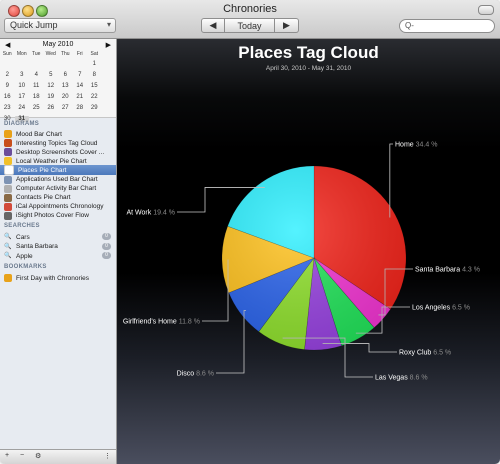  Describe the element at coordinates (8, 179) in the screenshot. I see `applications-icon` at that location.